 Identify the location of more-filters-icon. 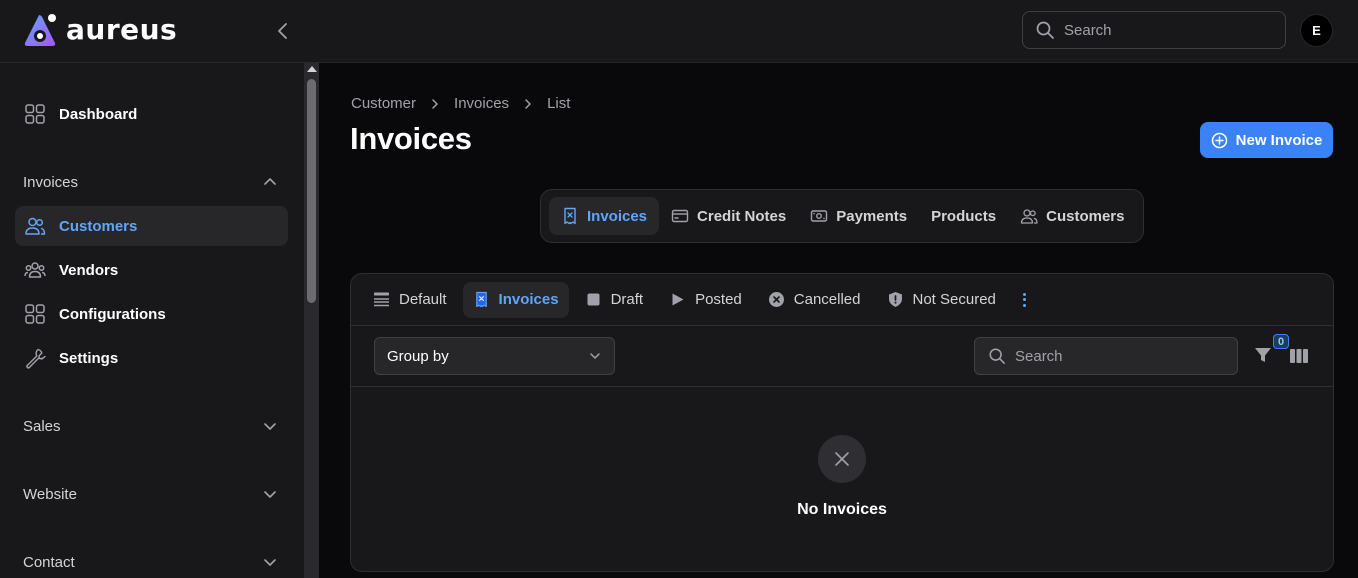
(1025, 300).